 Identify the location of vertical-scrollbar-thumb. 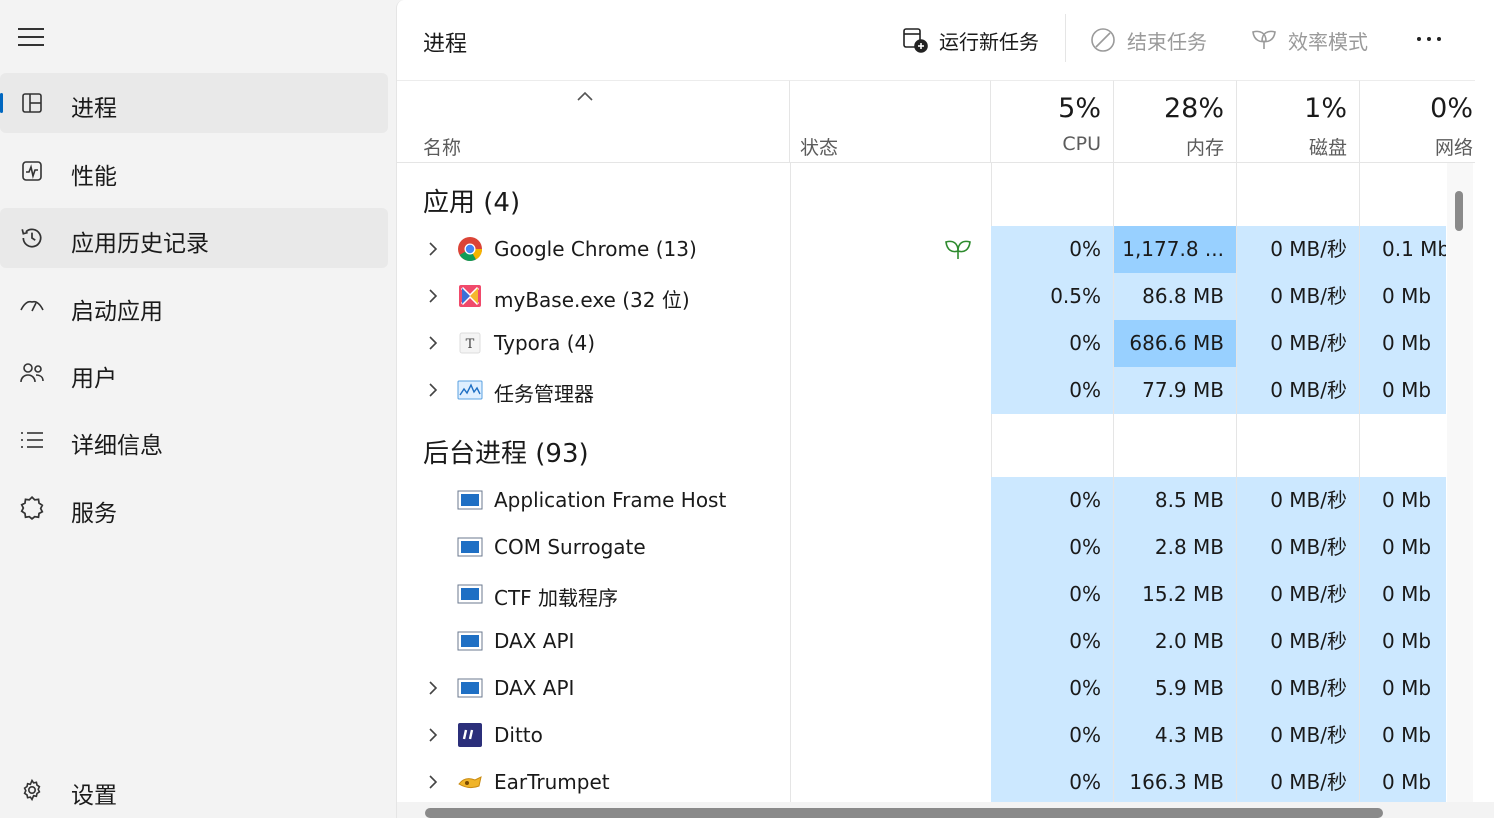
(1459, 211).